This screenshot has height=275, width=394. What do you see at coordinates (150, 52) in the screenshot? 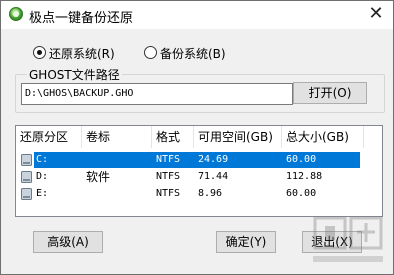
I see `radio-unchecked-indicator` at bounding box center [150, 52].